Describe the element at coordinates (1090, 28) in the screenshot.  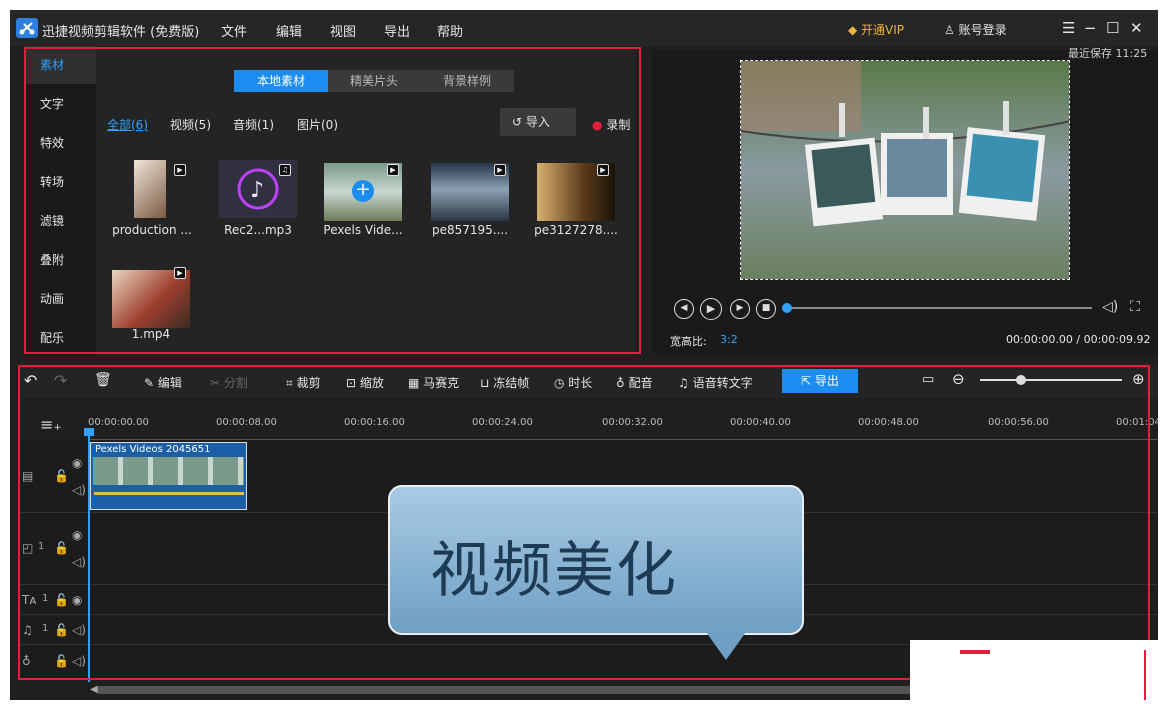
I see `minimize-icon: −` at that location.